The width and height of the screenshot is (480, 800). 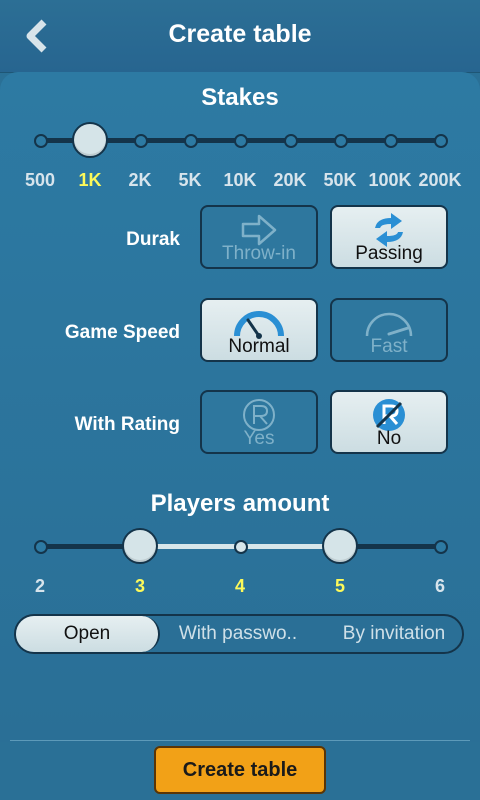 I want to click on top-bar: Create table, so click(x=240, y=36).